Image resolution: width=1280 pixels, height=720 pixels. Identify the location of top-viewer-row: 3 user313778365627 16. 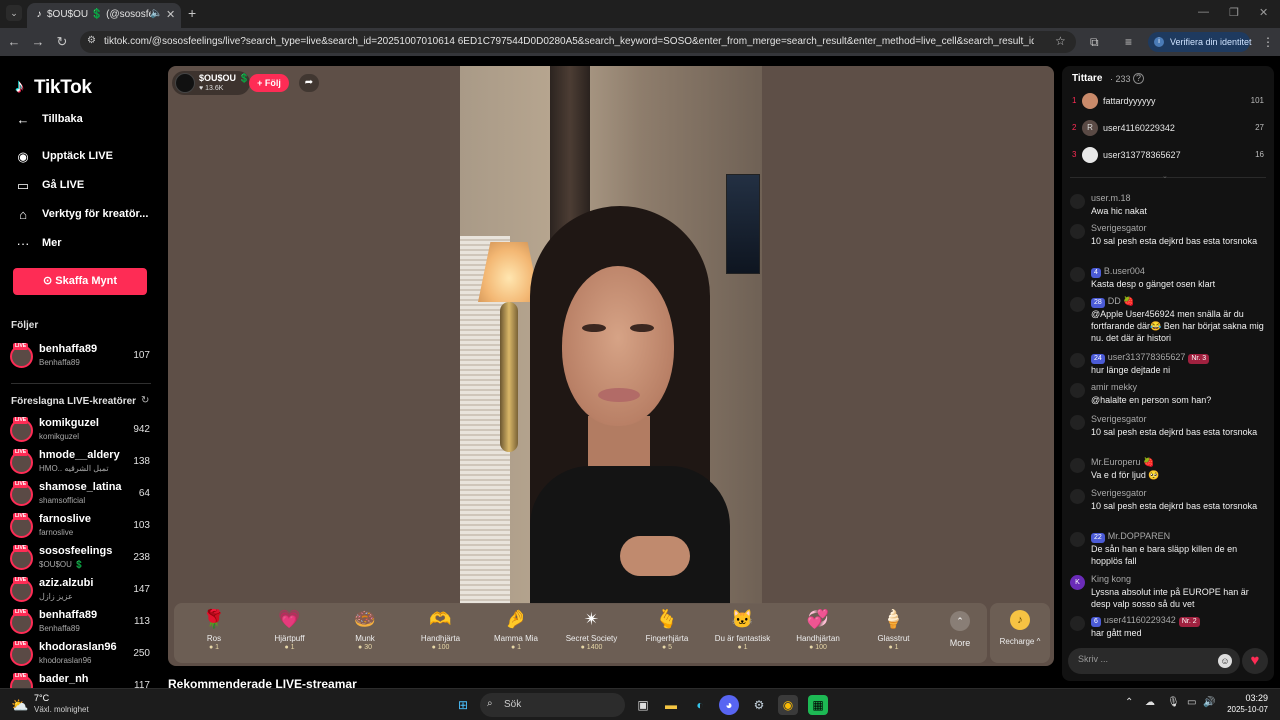
(1168, 156).